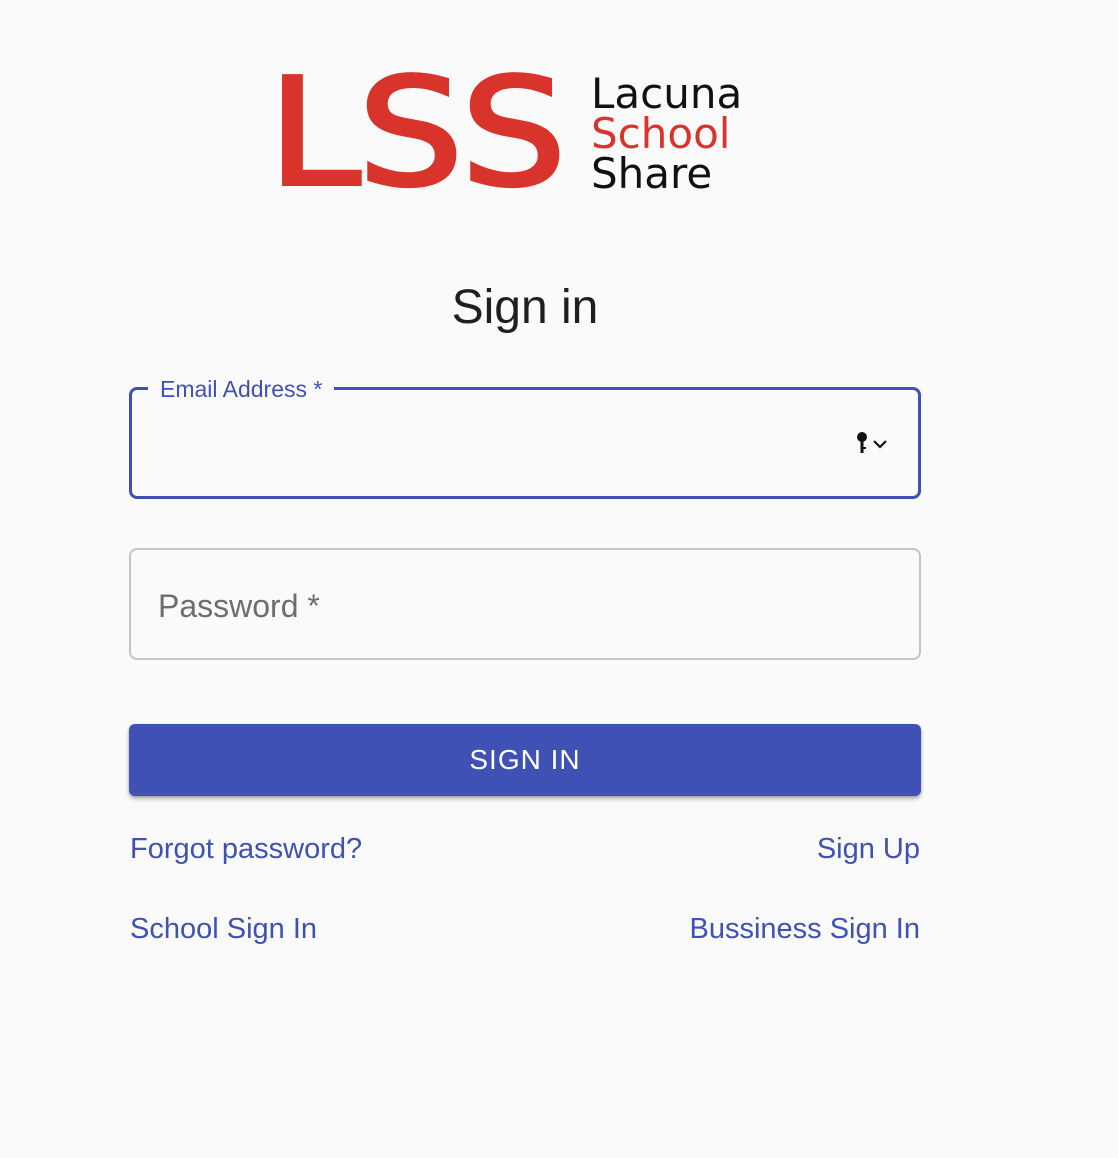 This screenshot has height=1158, width=1118. Describe the element at coordinates (417, 133) in the screenshot. I see `logo-mark: LSS` at that location.